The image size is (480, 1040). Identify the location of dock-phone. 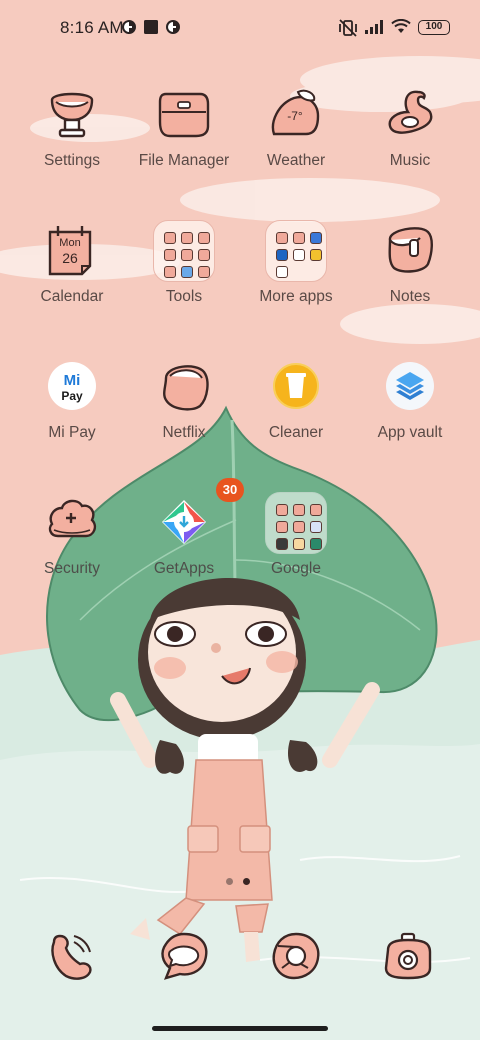
(72, 956).